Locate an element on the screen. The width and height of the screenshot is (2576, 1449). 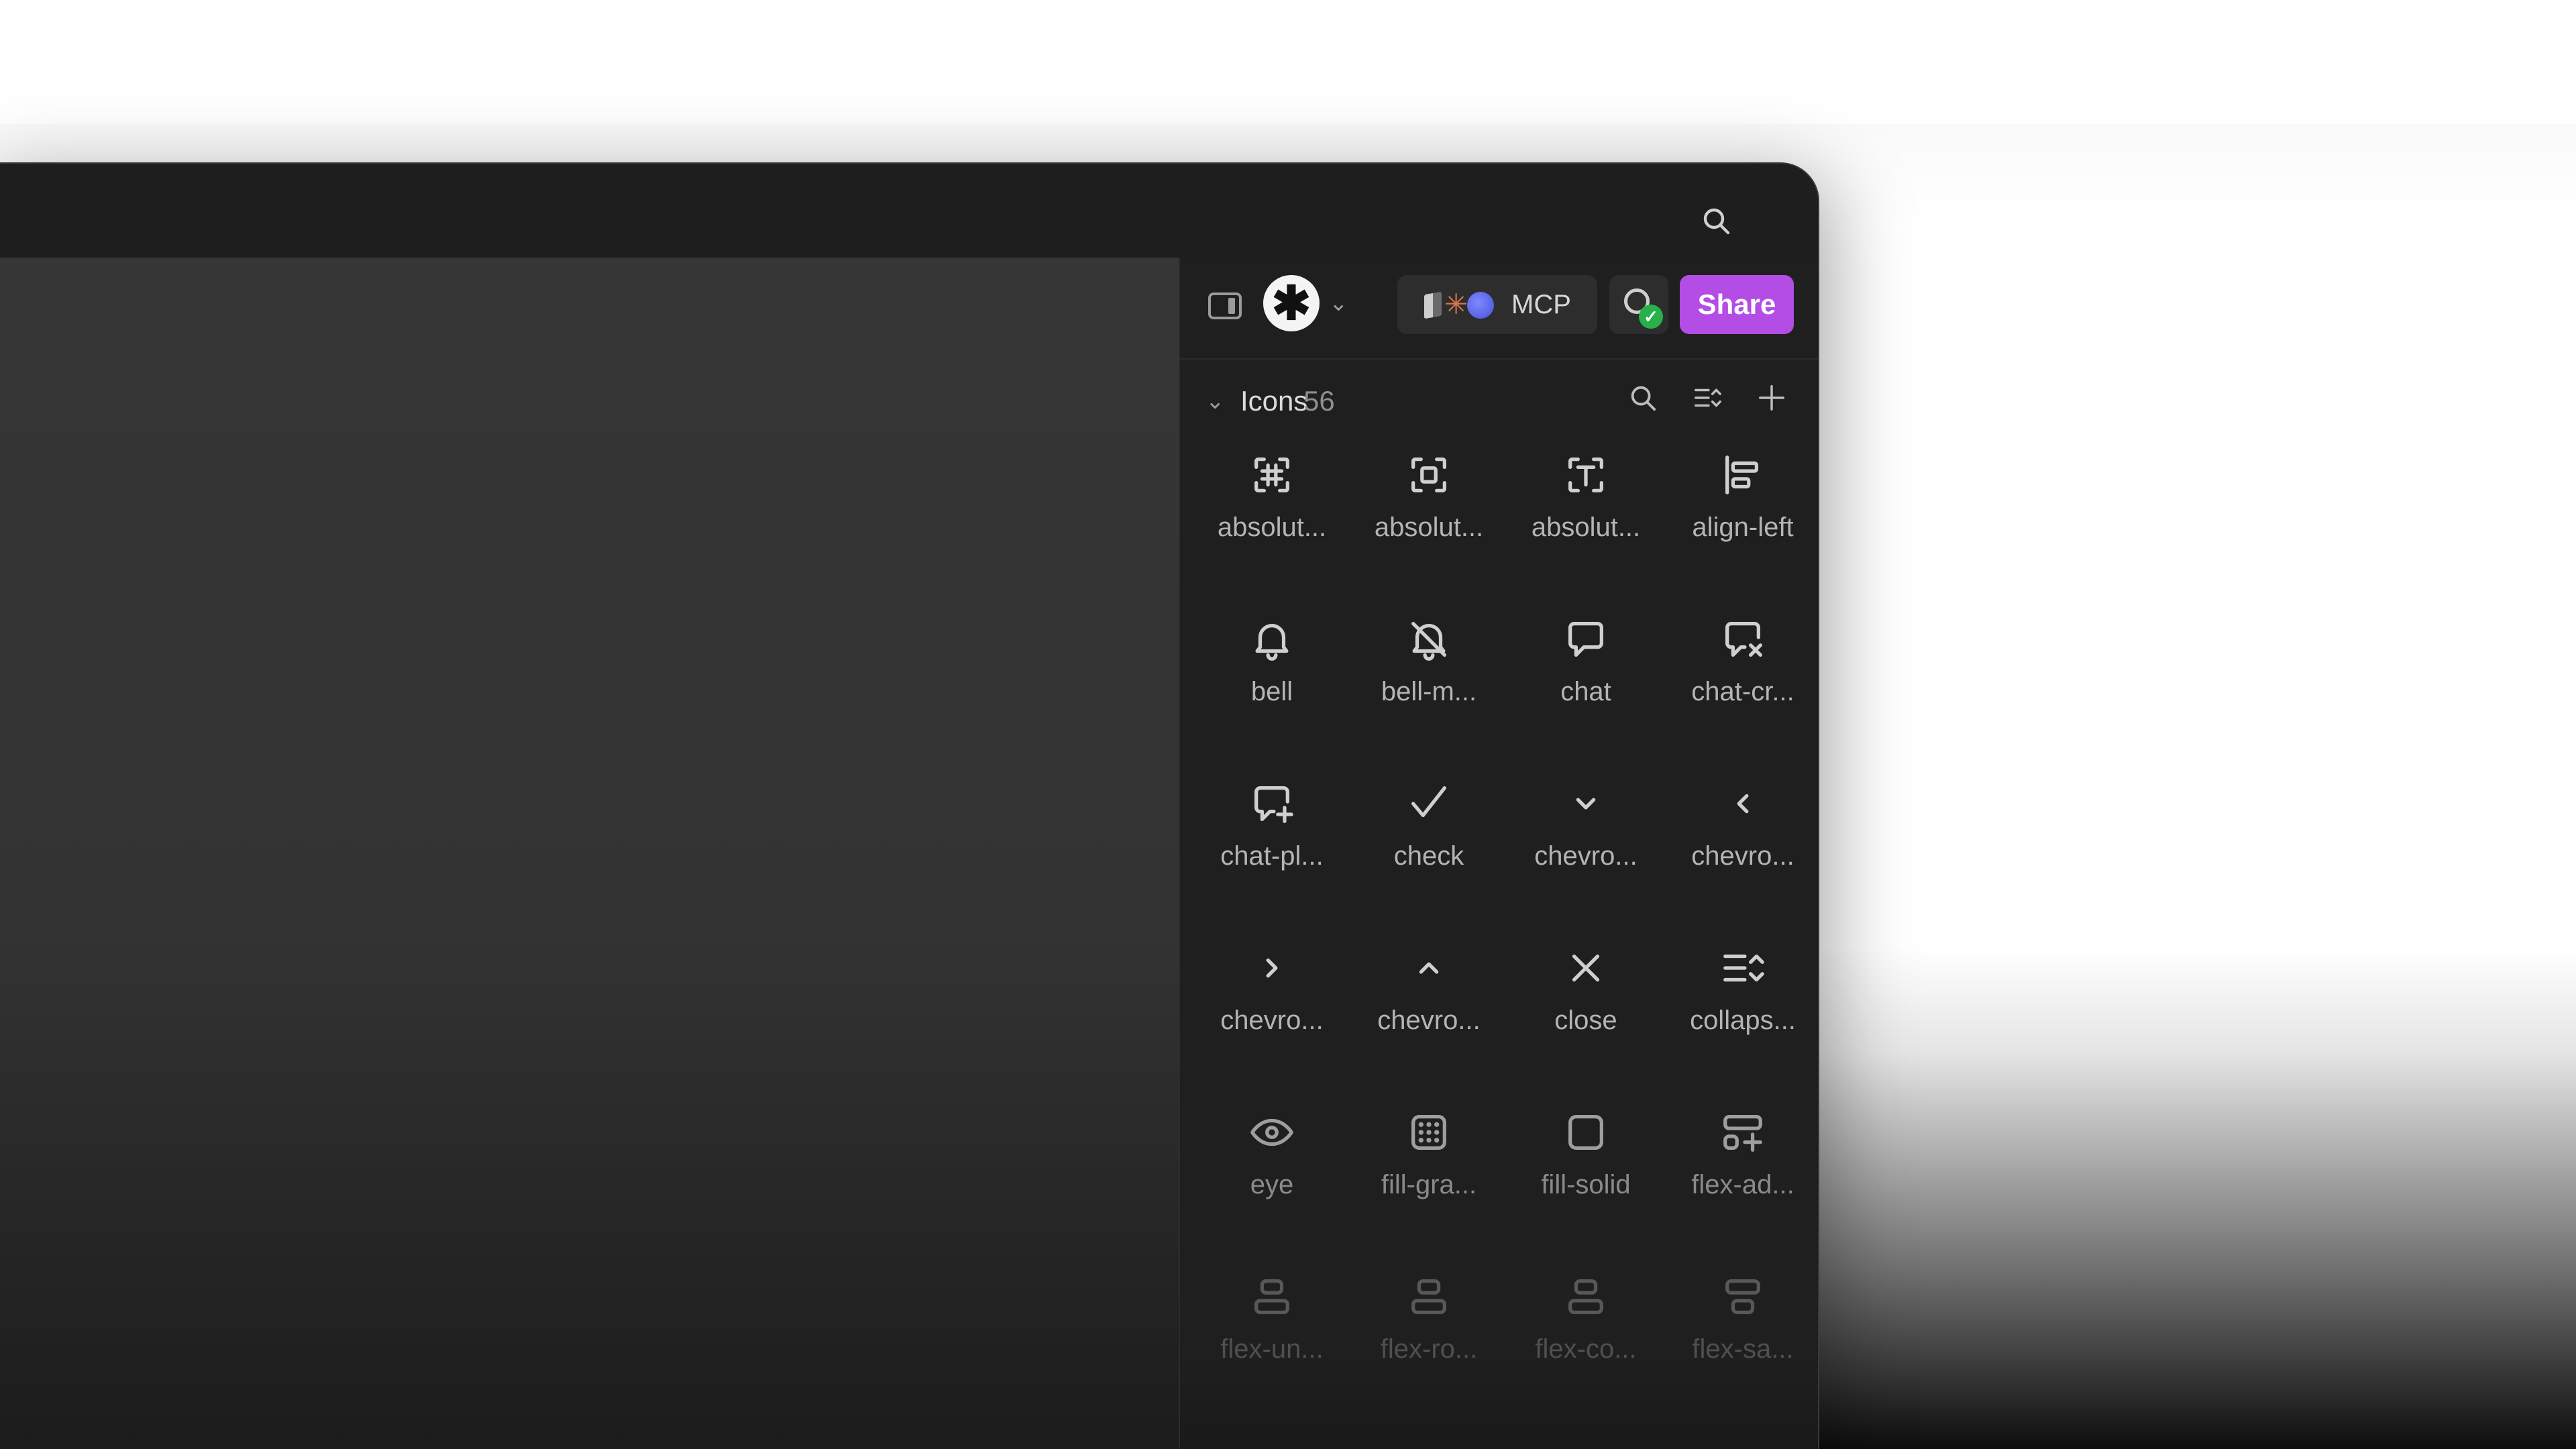
add-icon-button is located at coordinates (1771, 398).